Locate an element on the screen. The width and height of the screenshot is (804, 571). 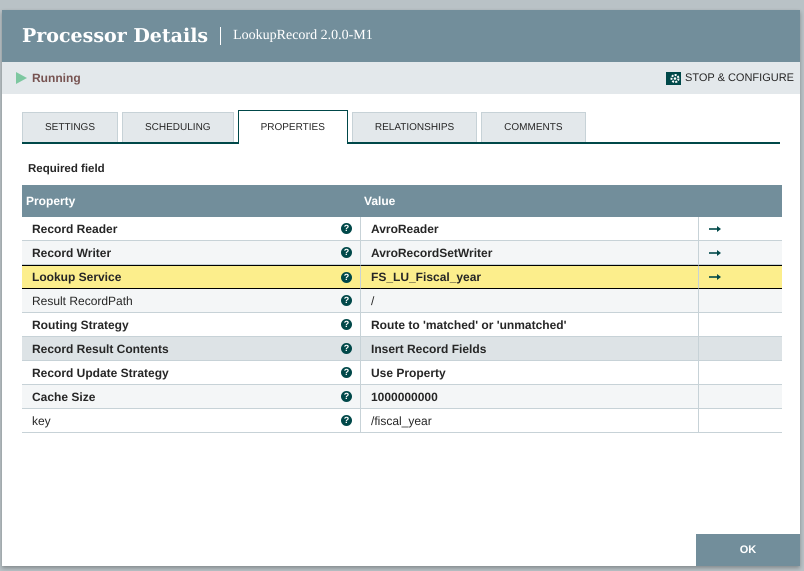
tab: PROPERTIES is located at coordinates (293, 127).